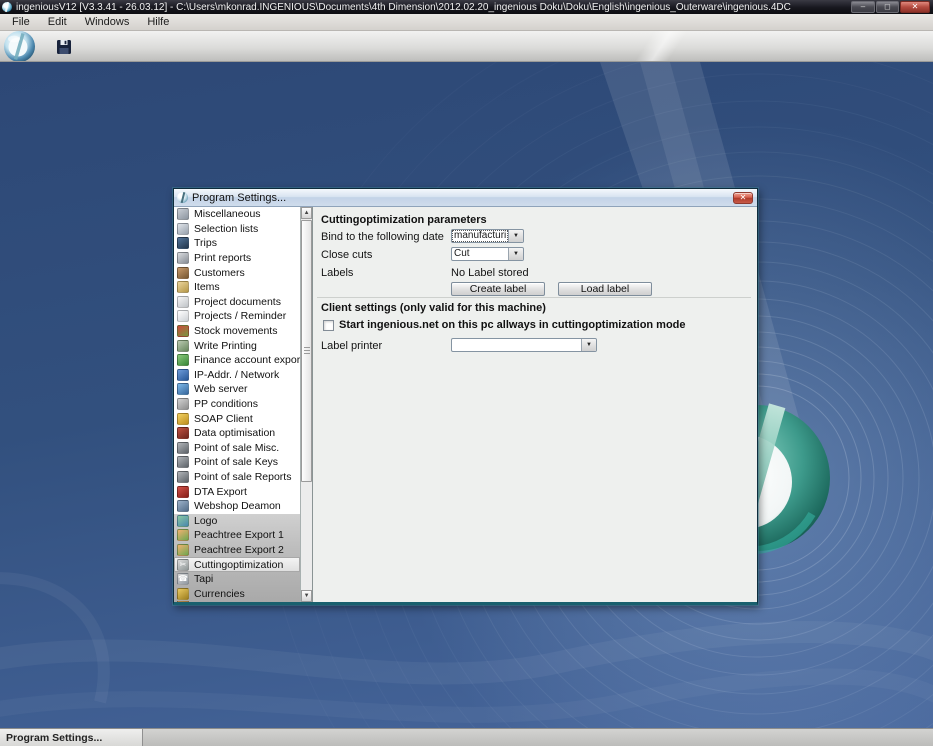 This screenshot has width=933, height=746. I want to click on cuttingoptimization-mode-checkbox, so click(328, 325).